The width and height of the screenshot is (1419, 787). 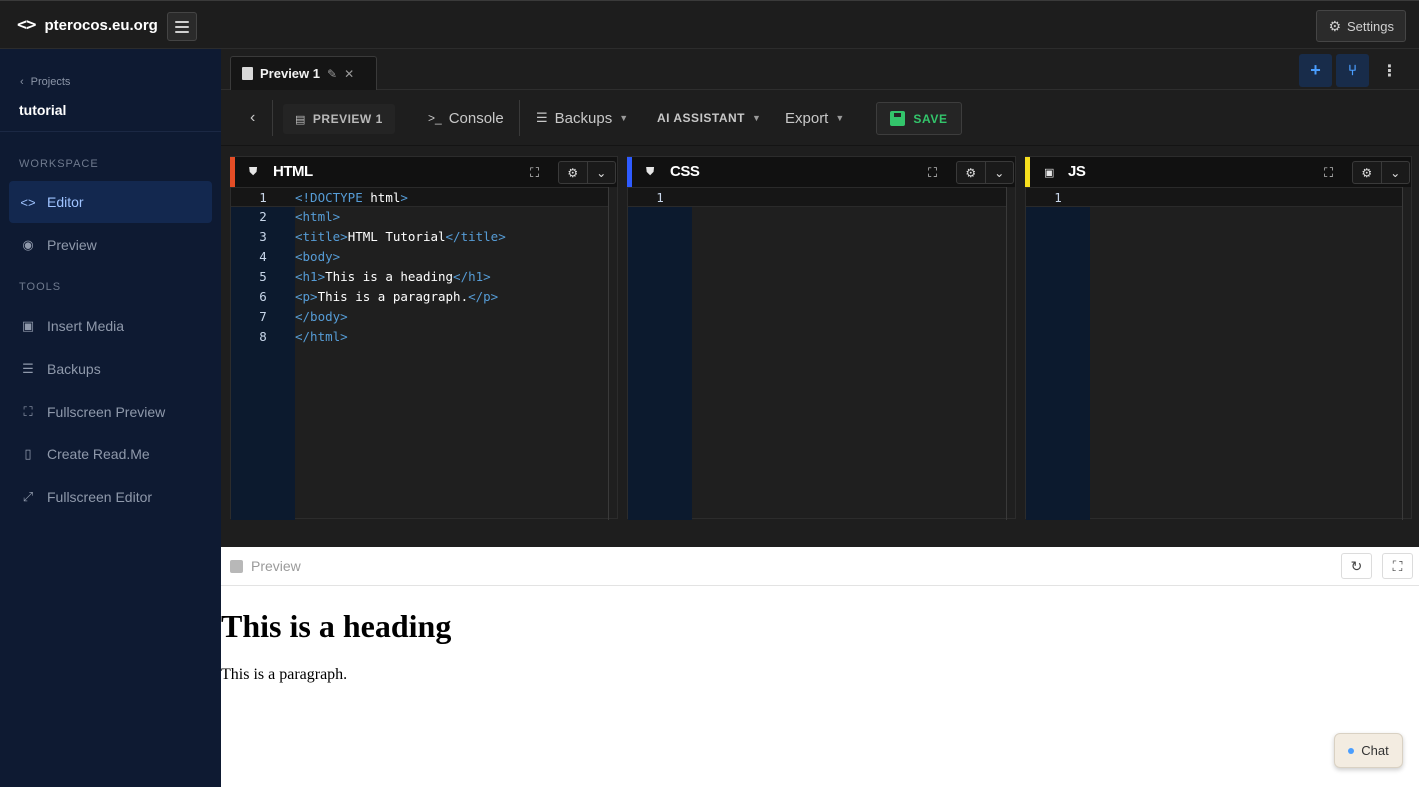 I want to click on preview-paragraph: This is a paragraph., so click(x=284, y=674).